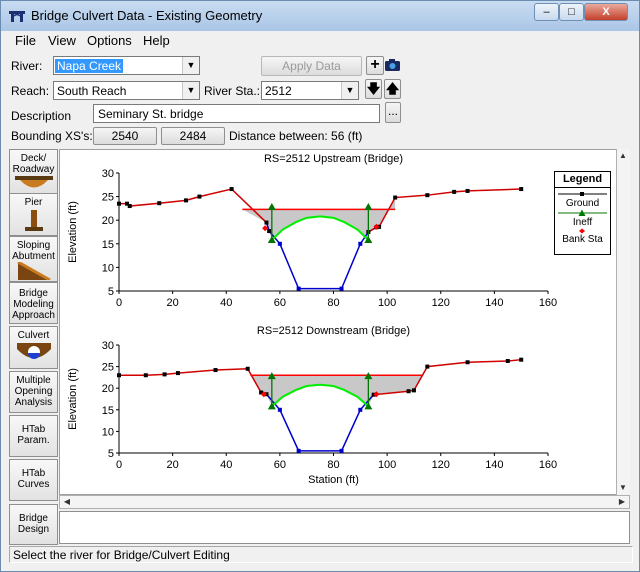 Image resolution: width=640 pixels, height=572 pixels. Describe the element at coordinates (387, 303) in the screenshot. I see `panel0-x-tick-label: 100` at that location.